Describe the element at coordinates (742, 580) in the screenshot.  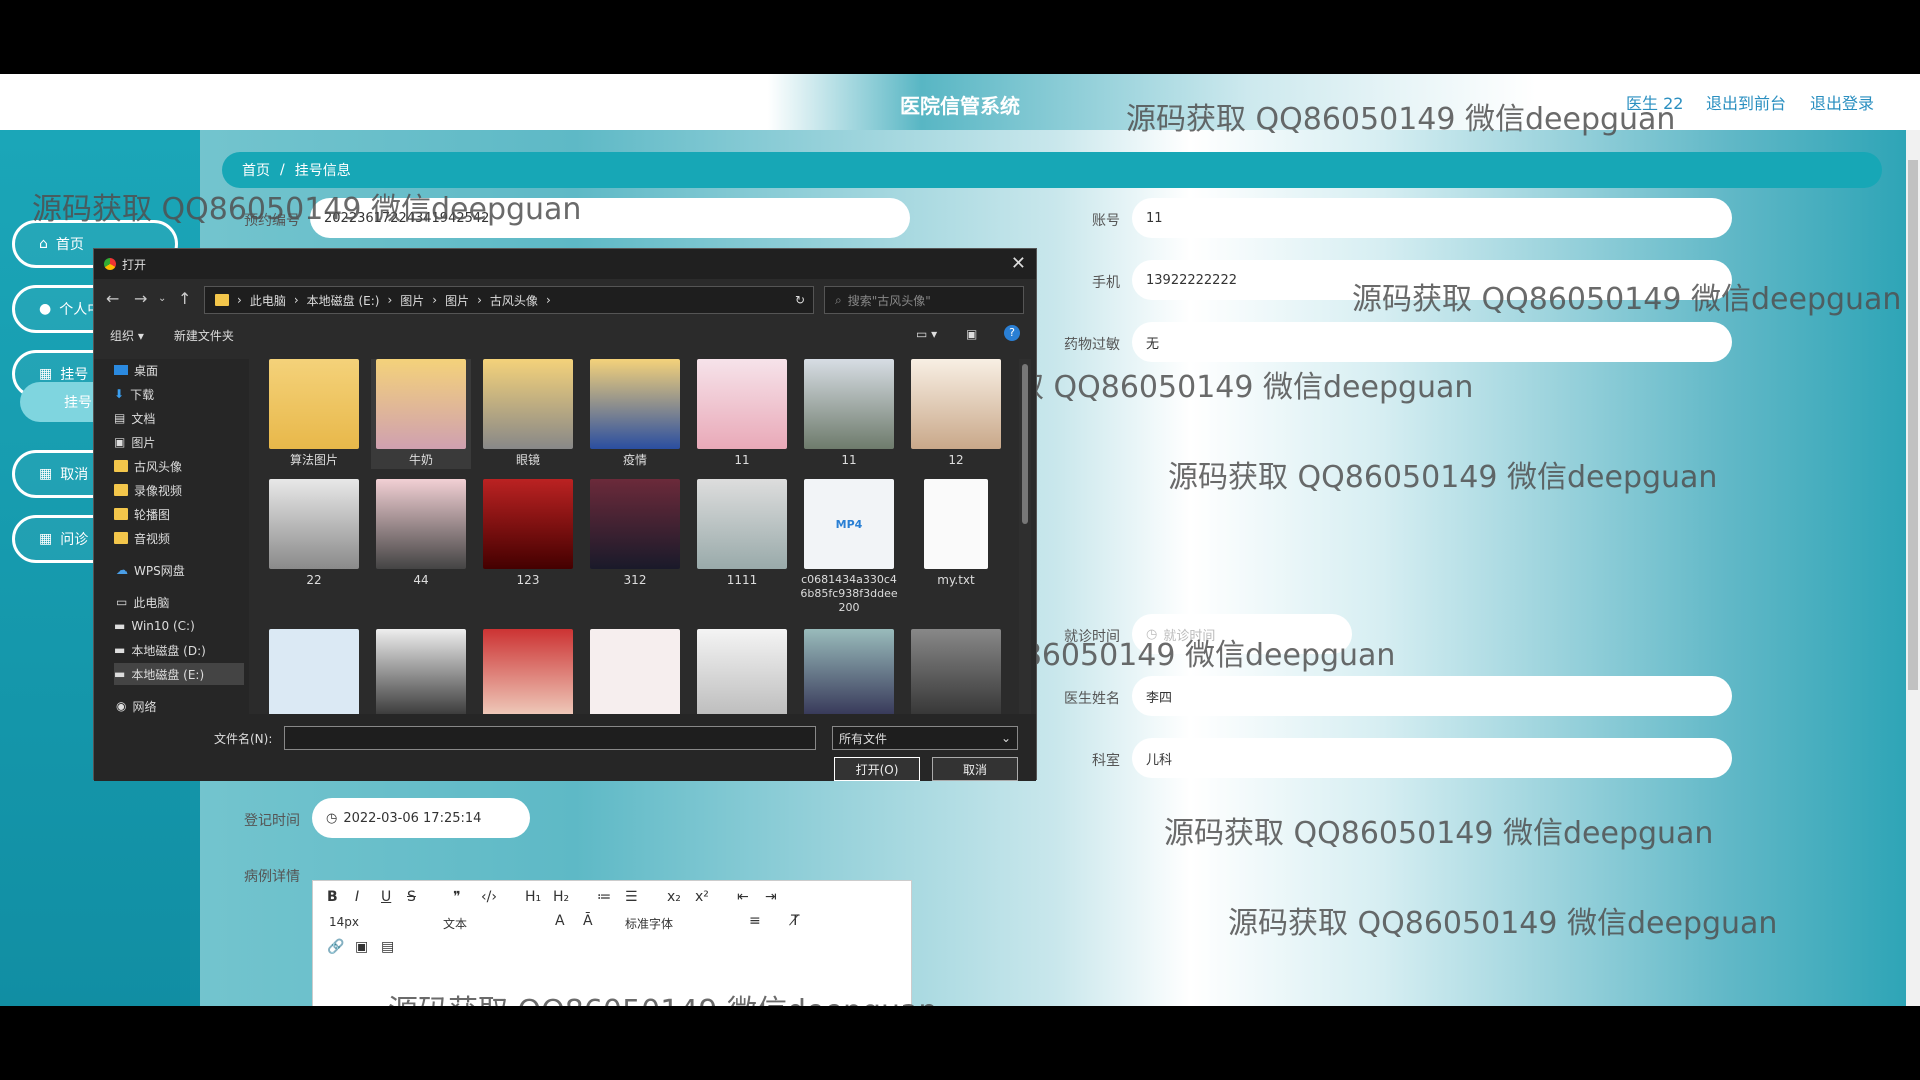
I see `file-name: 1111` at that location.